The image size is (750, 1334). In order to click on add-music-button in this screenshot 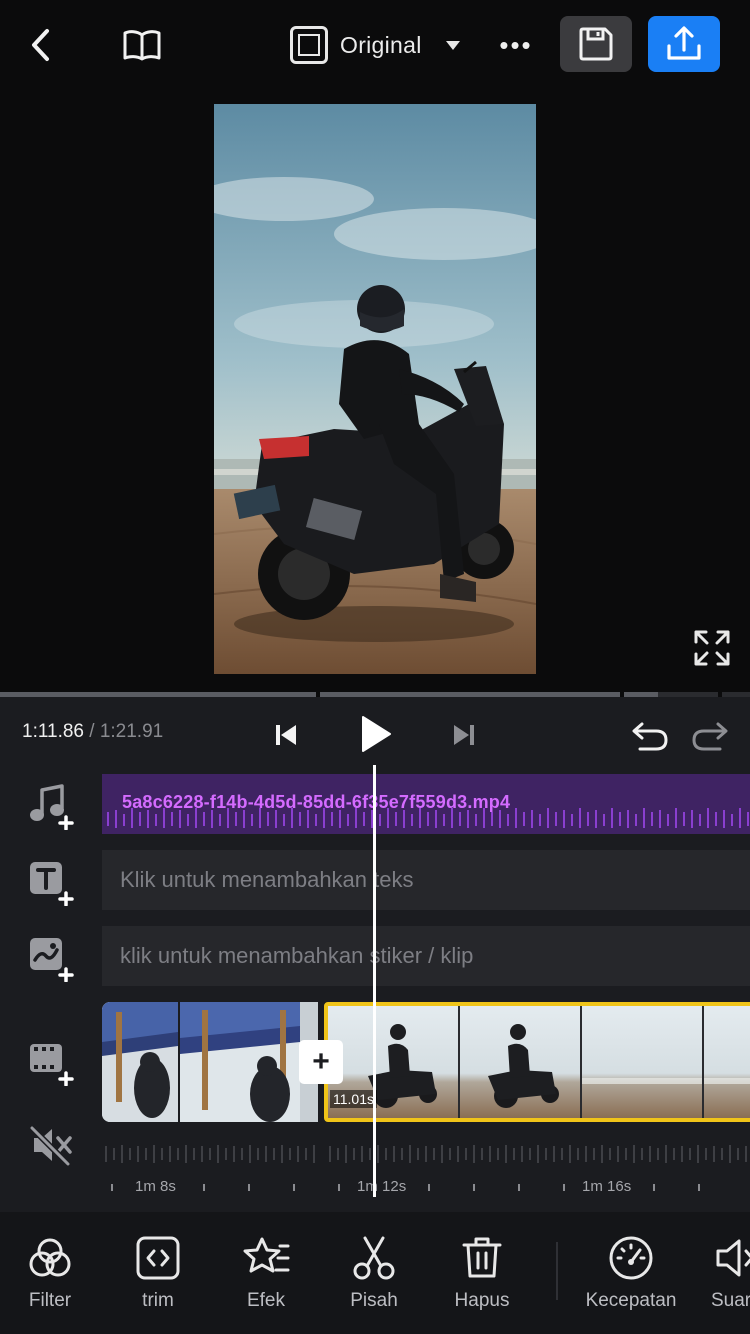, I will do `click(51, 805)`.